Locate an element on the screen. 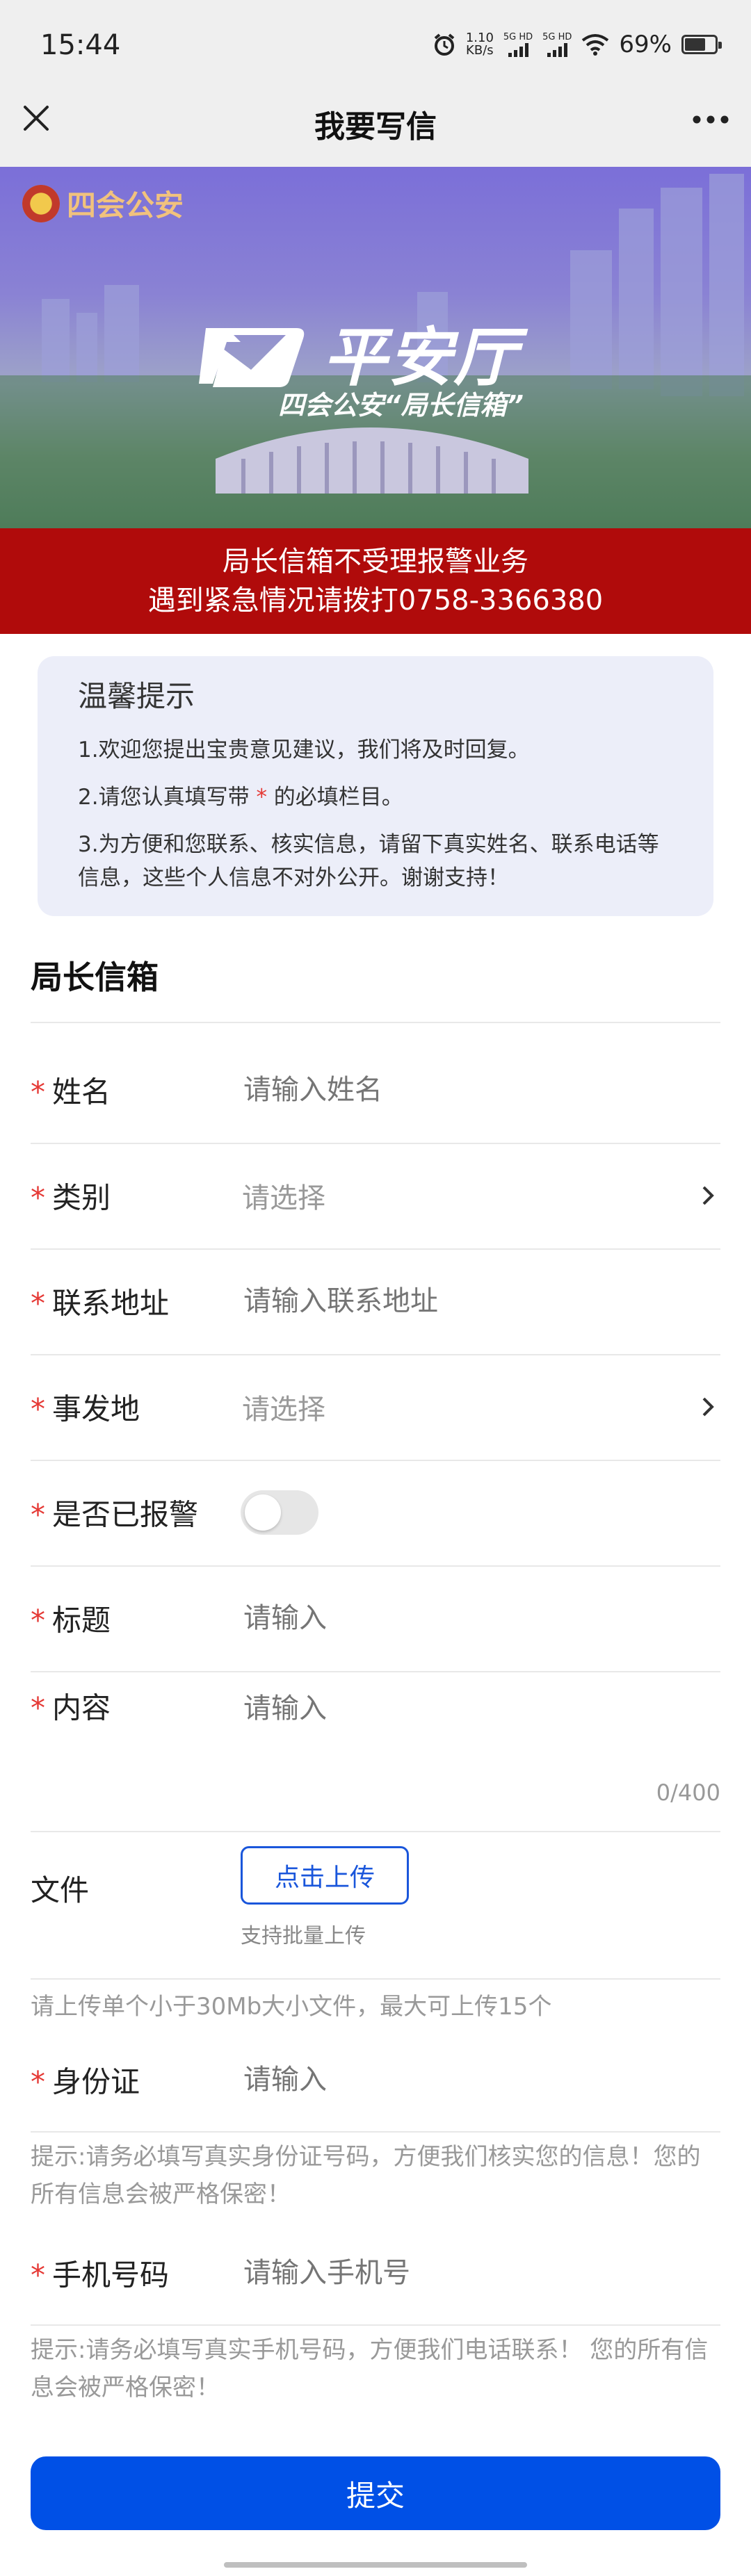 Image resolution: width=751 pixels, height=2576 pixels. network-speed: 1.10 KB/s is located at coordinates (480, 44).